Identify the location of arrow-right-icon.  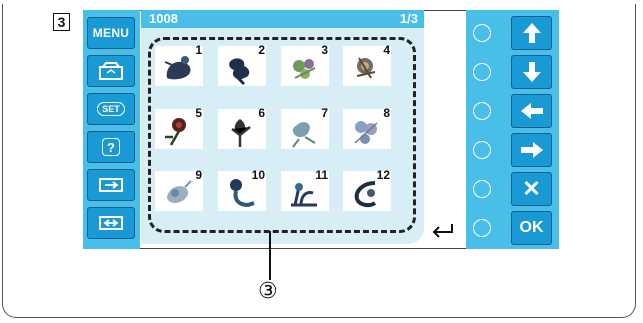
(531, 150).